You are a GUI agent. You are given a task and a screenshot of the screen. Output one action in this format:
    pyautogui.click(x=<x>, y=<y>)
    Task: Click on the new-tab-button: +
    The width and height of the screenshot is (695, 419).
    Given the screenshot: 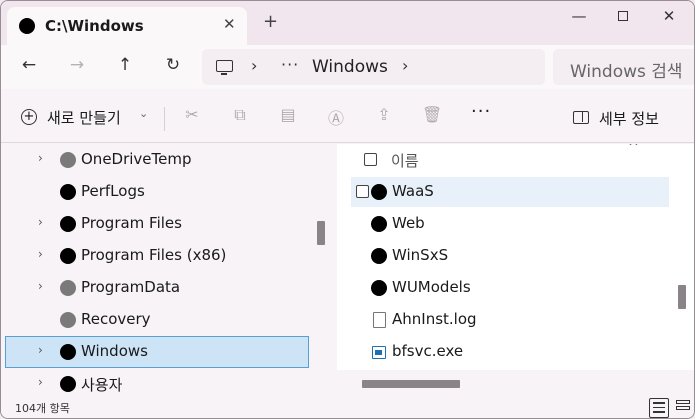 What is the action you would take?
    pyautogui.click(x=270, y=22)
    